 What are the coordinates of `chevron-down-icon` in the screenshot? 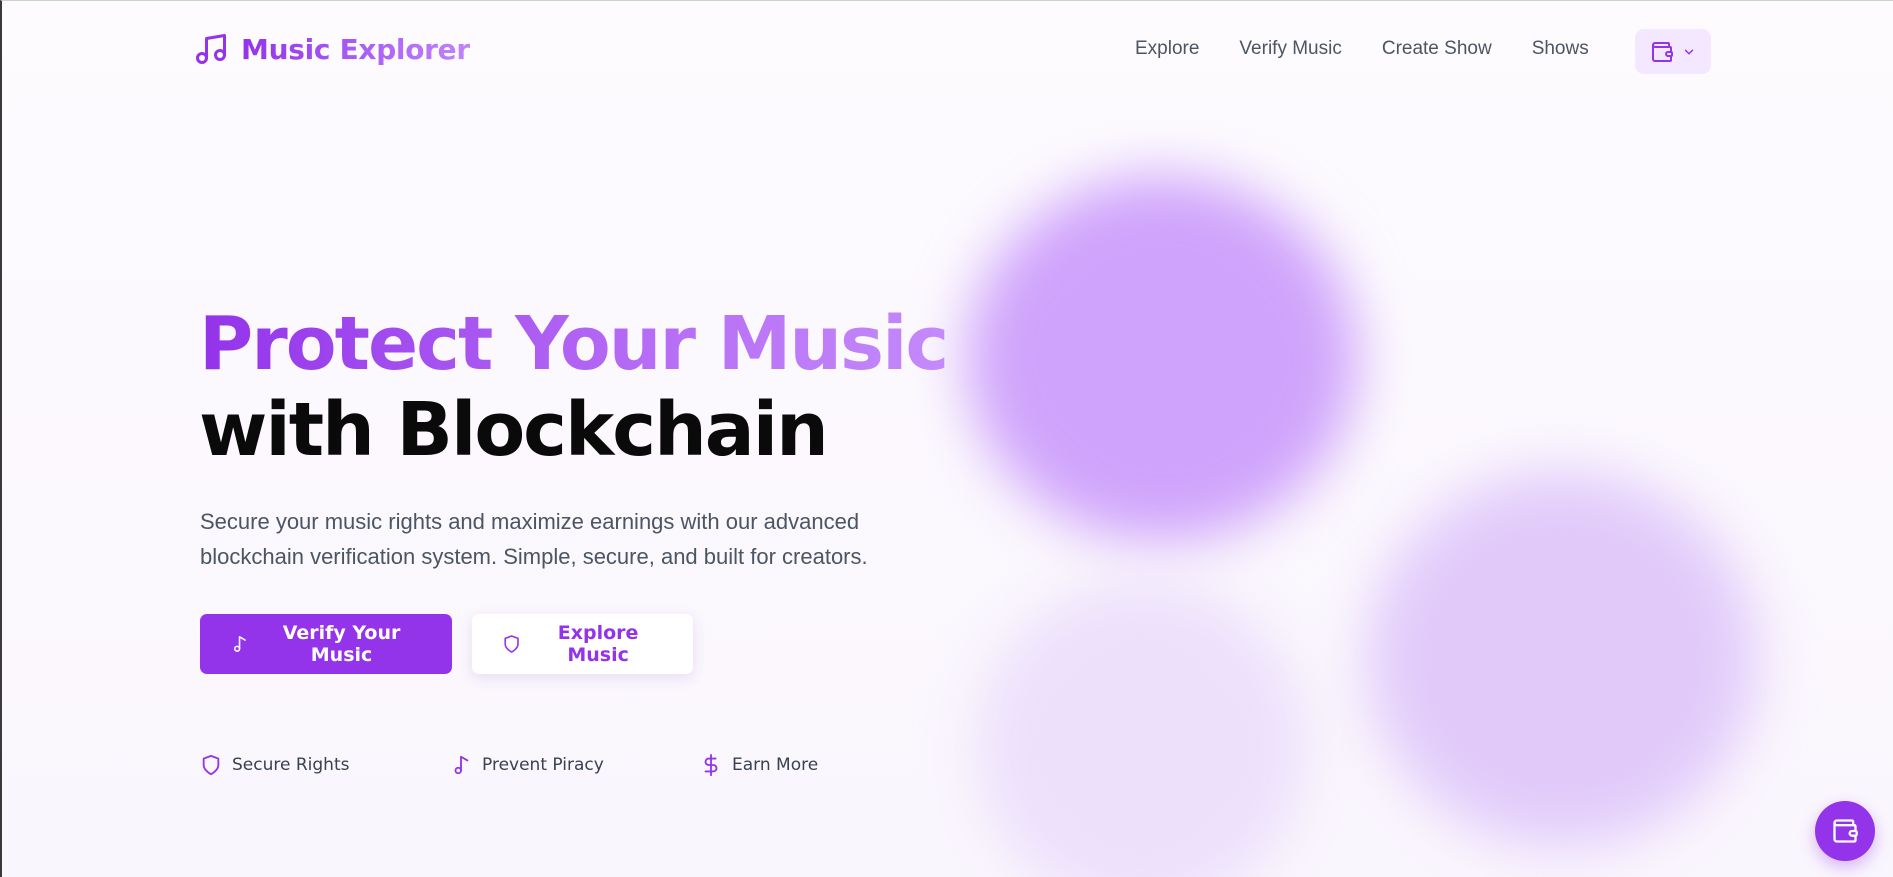 It's located at (1689, 51).